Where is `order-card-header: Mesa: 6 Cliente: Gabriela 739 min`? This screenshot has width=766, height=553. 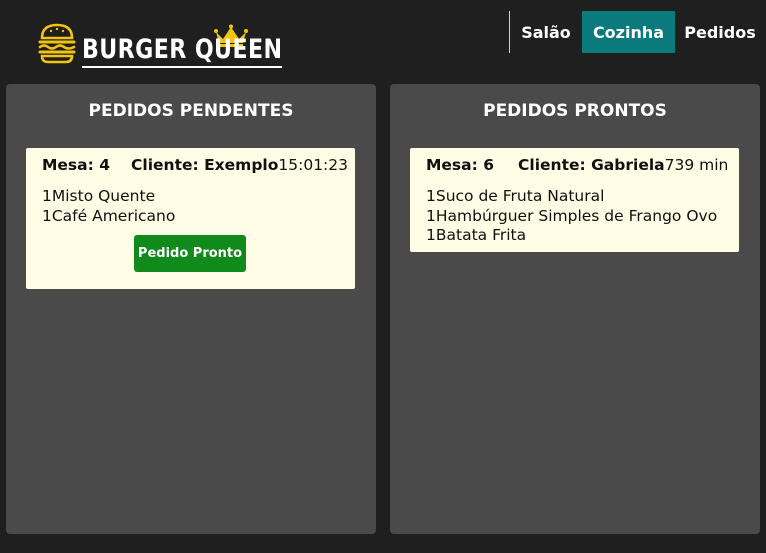 order-card-header: Mesa: 6 Cliente: Gabriela 739 min is located at coordinates (577, 165).